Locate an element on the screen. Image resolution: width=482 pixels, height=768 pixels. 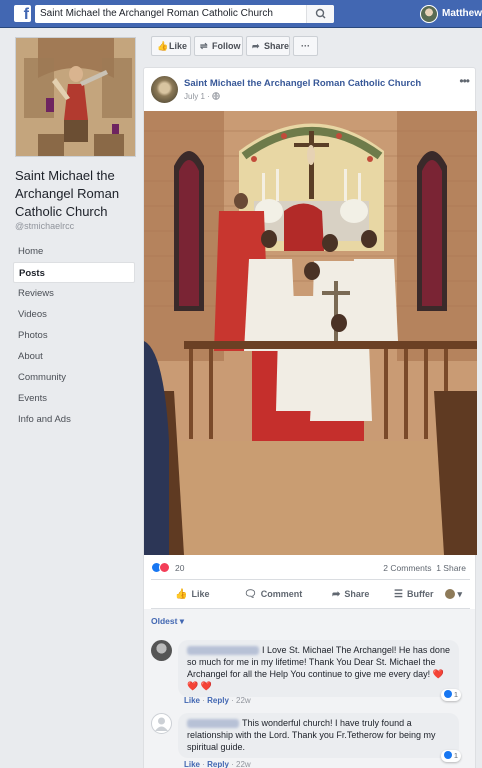
nav-item-videos: Videos is located at coordinates (74, 314).